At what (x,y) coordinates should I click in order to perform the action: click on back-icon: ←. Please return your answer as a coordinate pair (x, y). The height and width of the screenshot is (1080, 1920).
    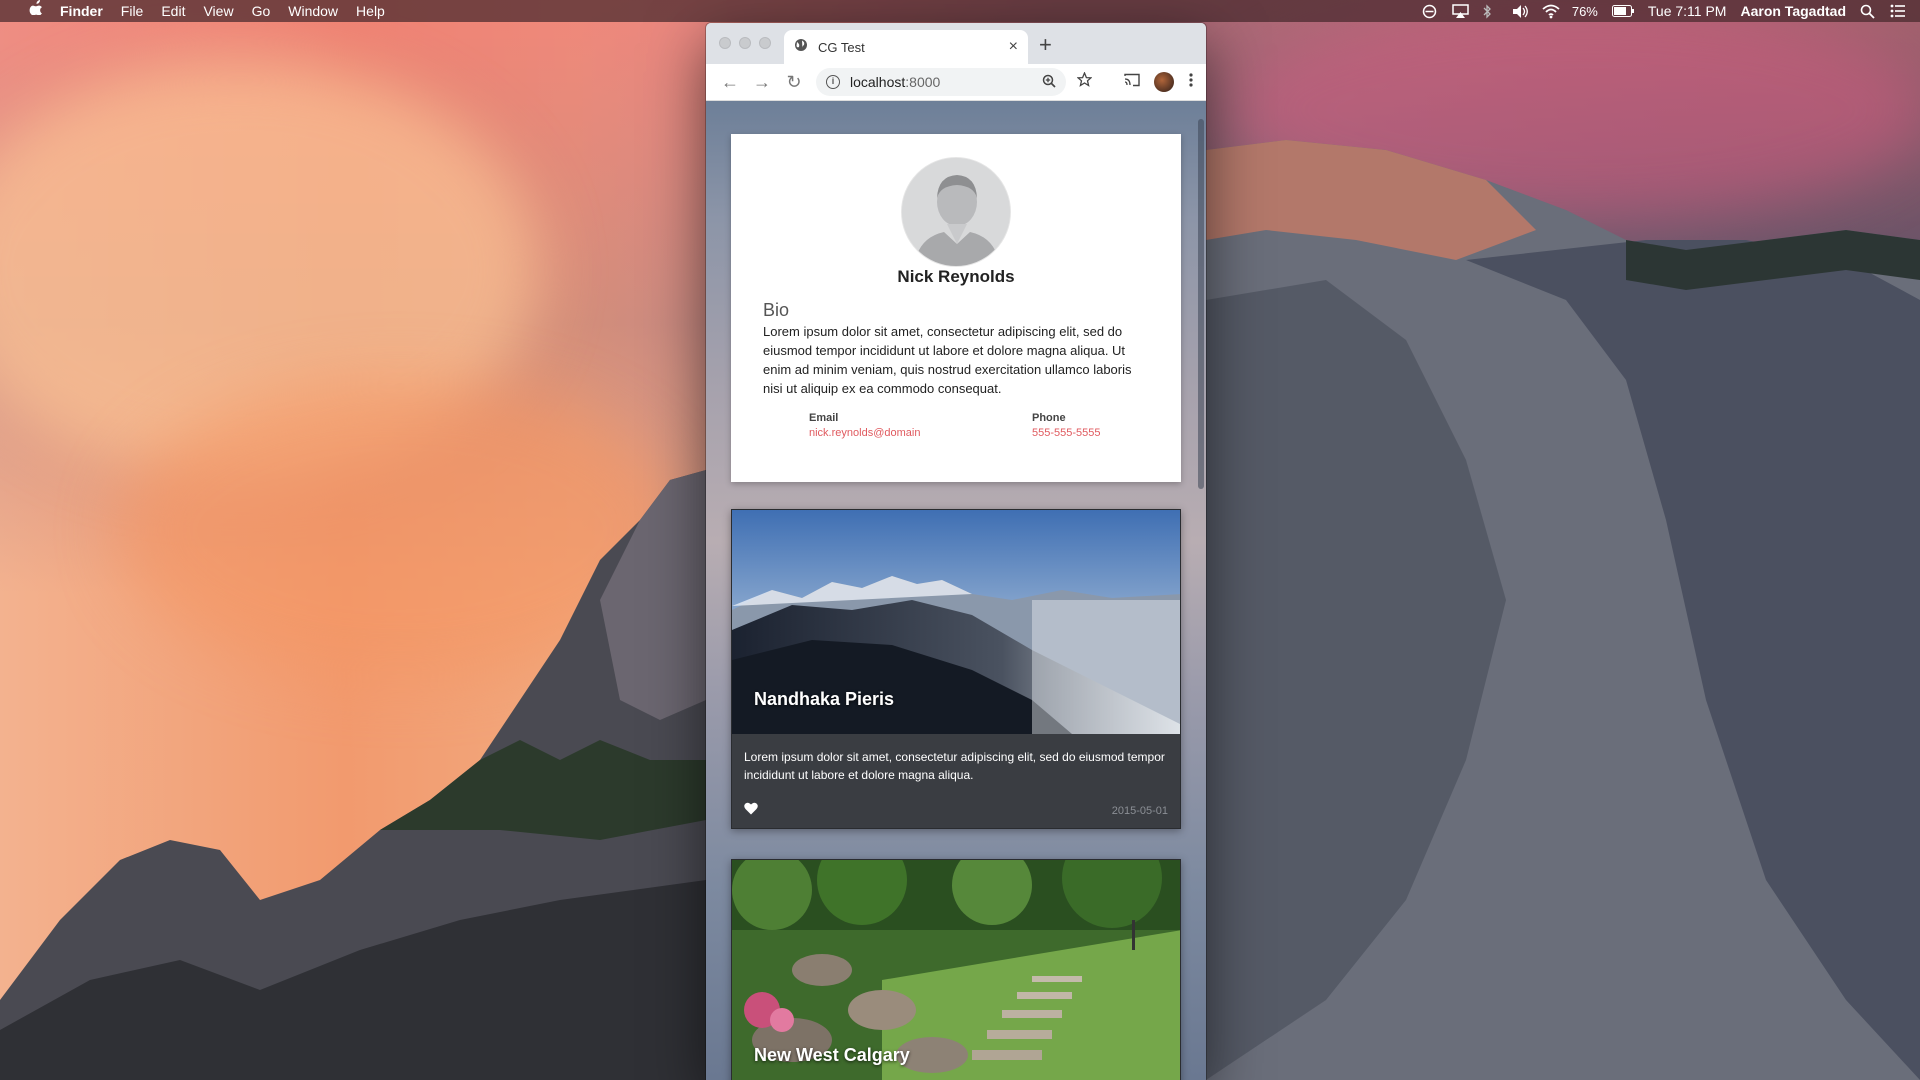
    Looking at the image, I should click on (730, 82).